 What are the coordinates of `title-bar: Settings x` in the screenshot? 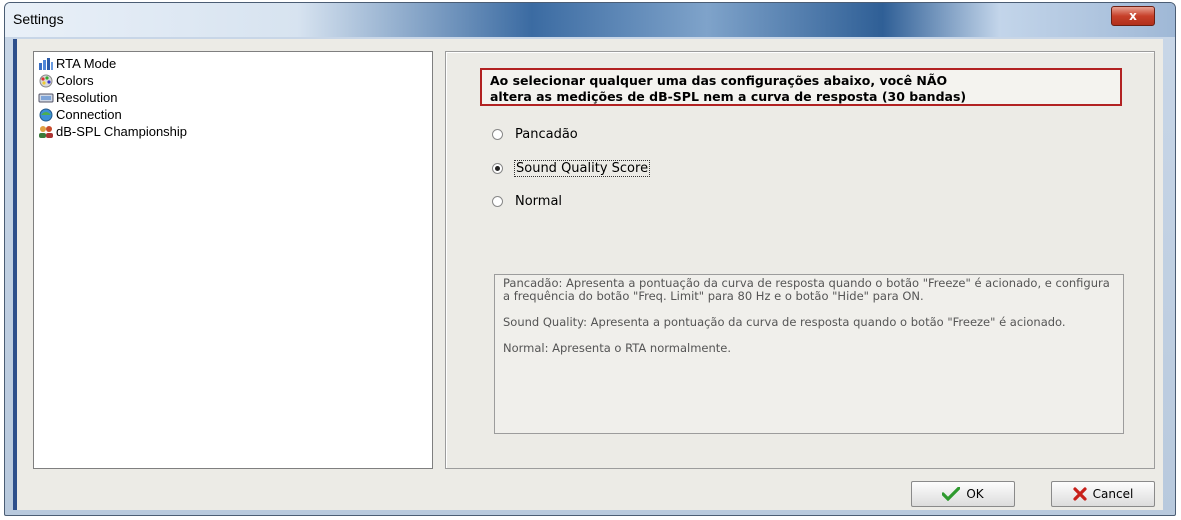 It's located at (590, 20).